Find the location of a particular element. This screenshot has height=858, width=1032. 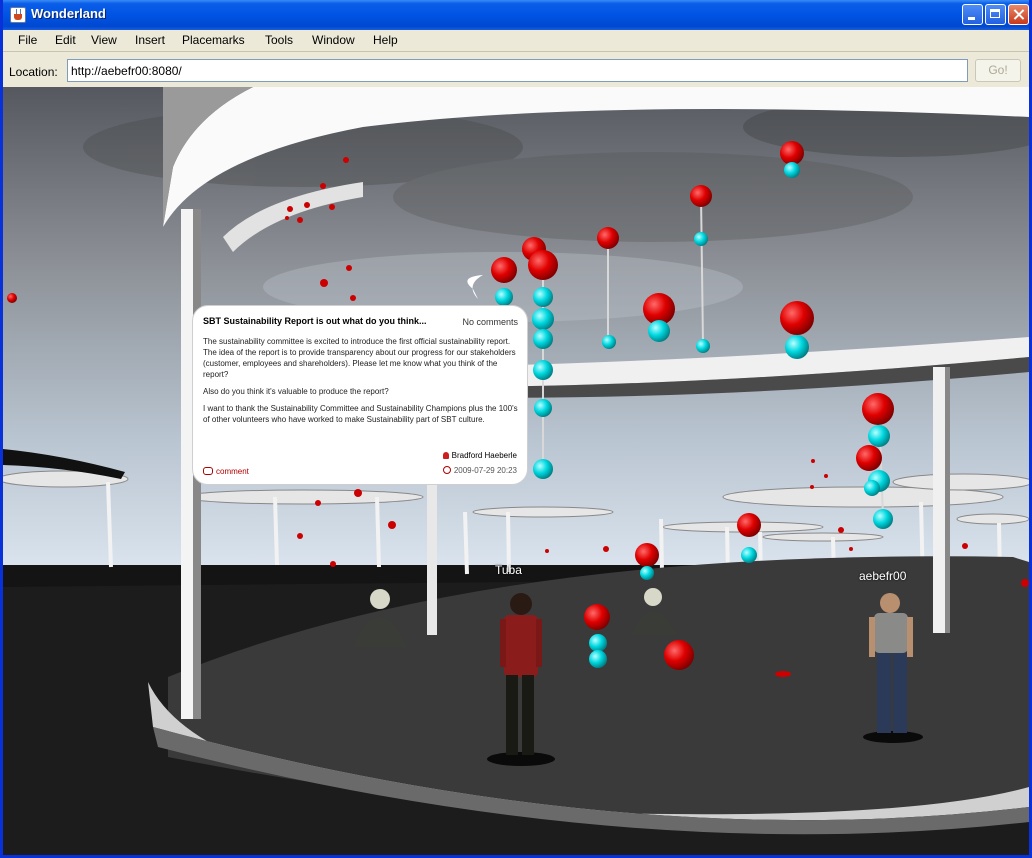

comment-link: comment is located at coordinates (226, 471).